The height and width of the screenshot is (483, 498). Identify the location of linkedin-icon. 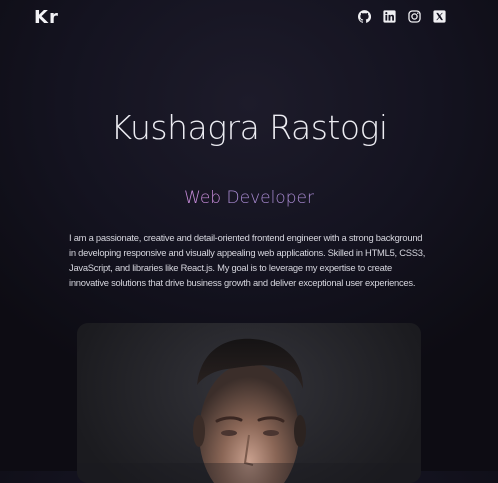
(389, 16).